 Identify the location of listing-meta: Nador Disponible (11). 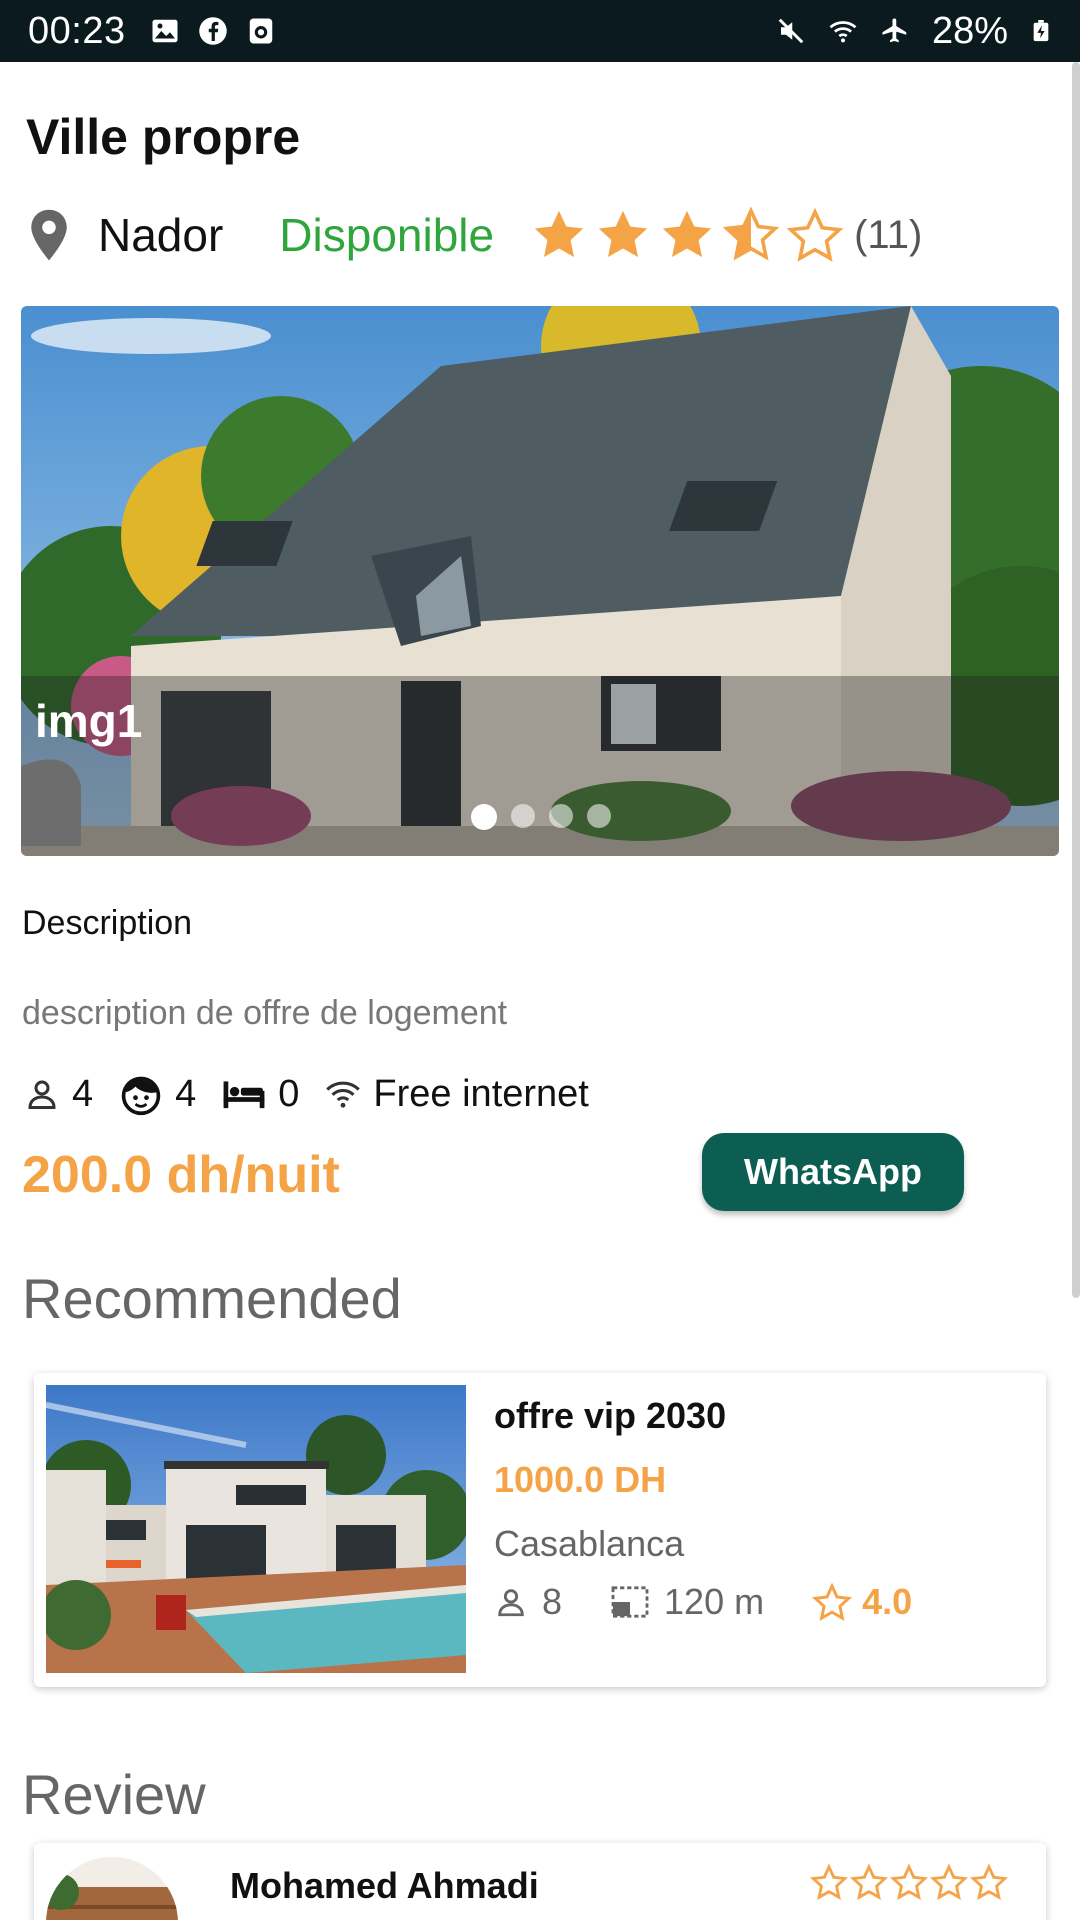
(475, 235).